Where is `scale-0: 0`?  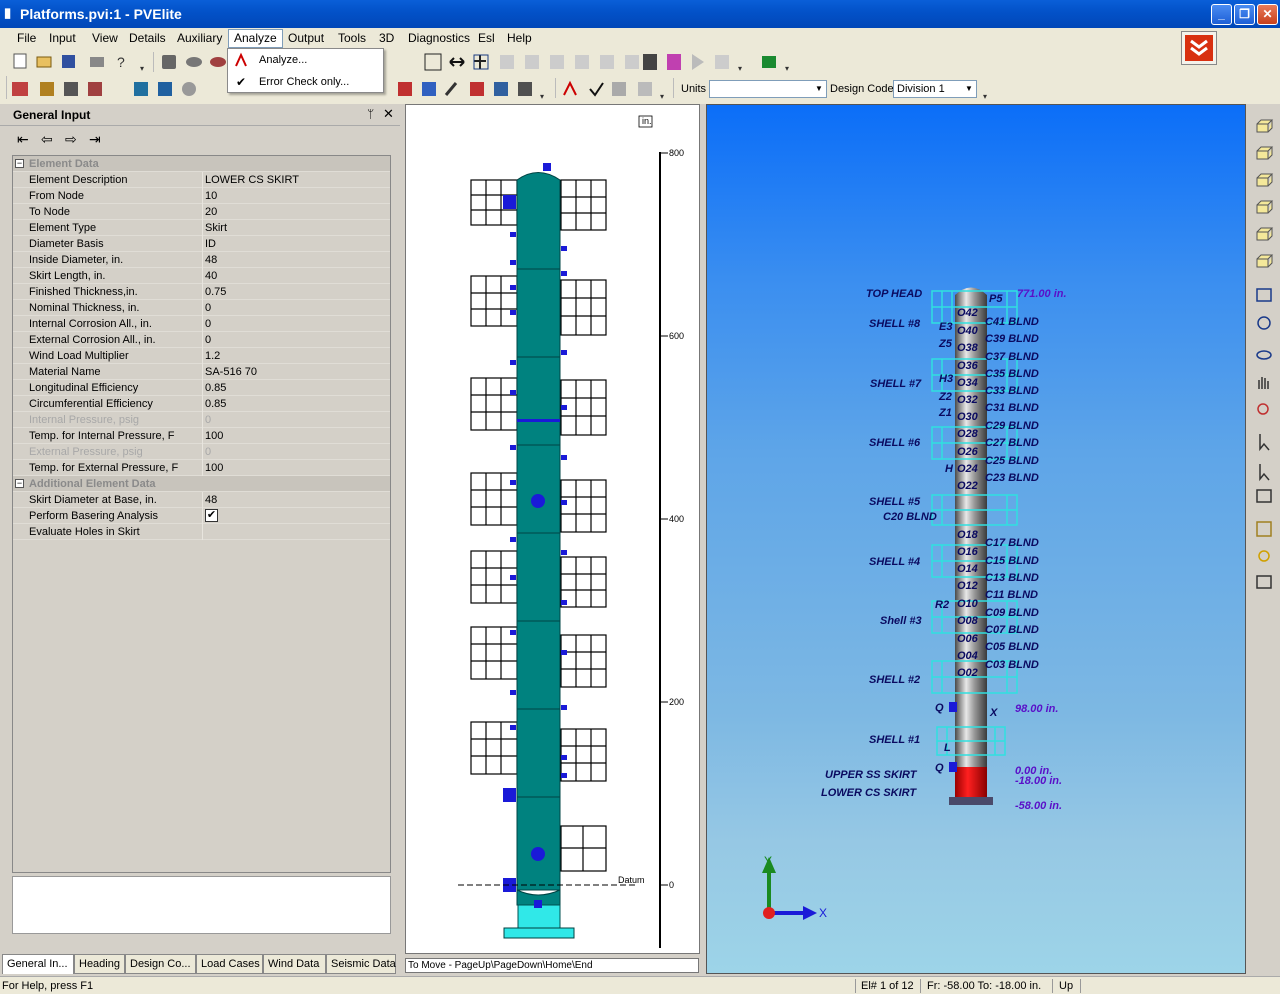 scale-0: 0 is located at coordinates (671, 885).